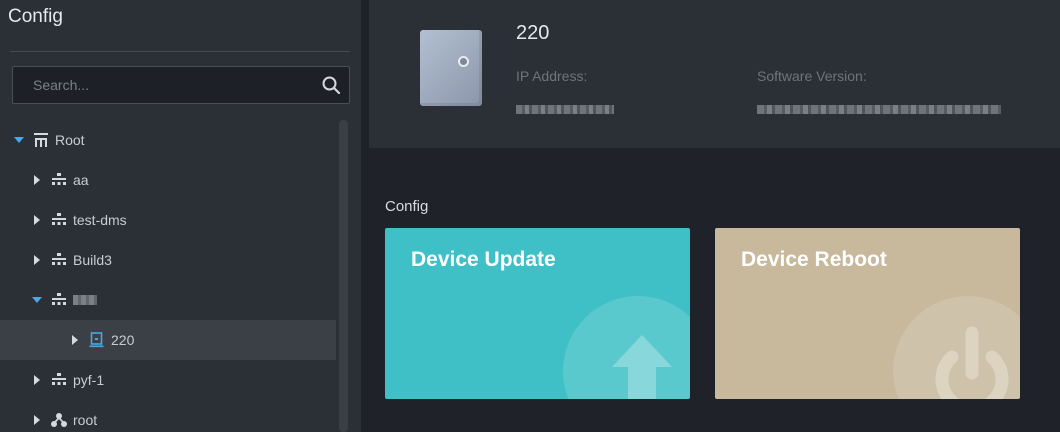  Describe the element at coordinates (89, 380) in the screenshot. I see `tree-node-label: pyf-1` at that location.